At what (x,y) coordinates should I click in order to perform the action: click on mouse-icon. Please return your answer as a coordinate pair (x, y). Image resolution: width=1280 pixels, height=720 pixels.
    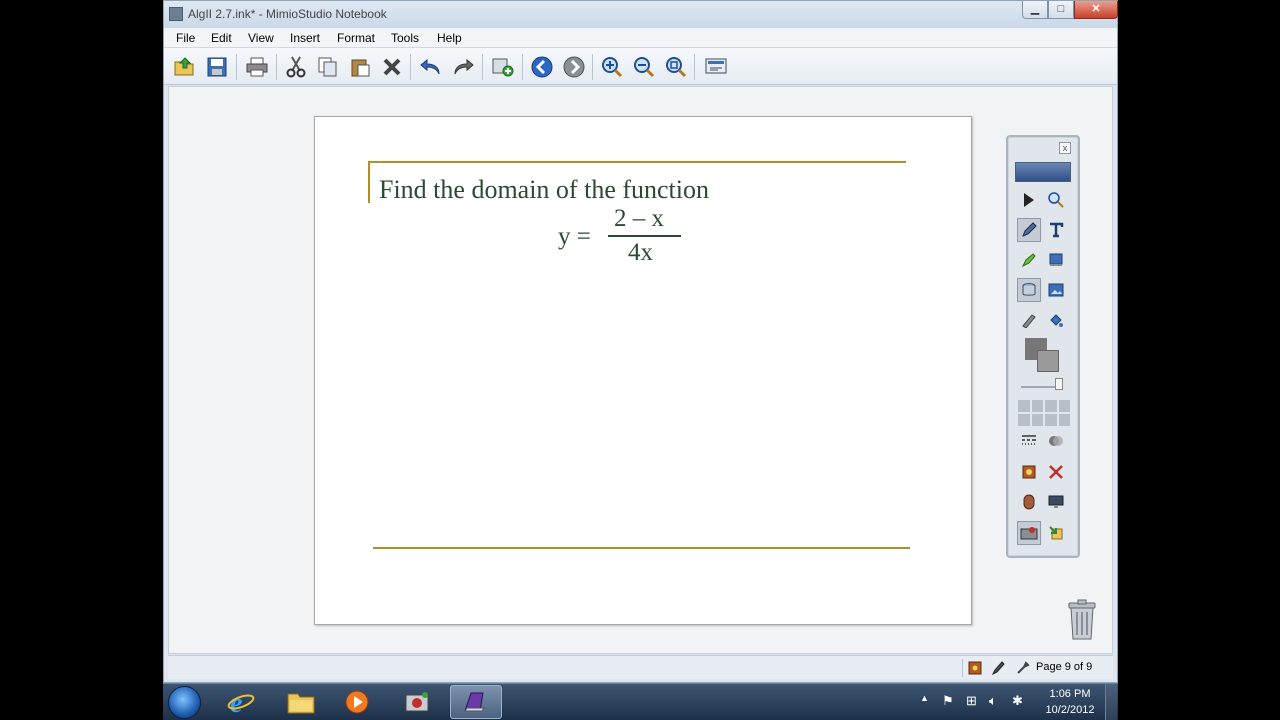
    Looking at the image, I should click on (1029, 502).